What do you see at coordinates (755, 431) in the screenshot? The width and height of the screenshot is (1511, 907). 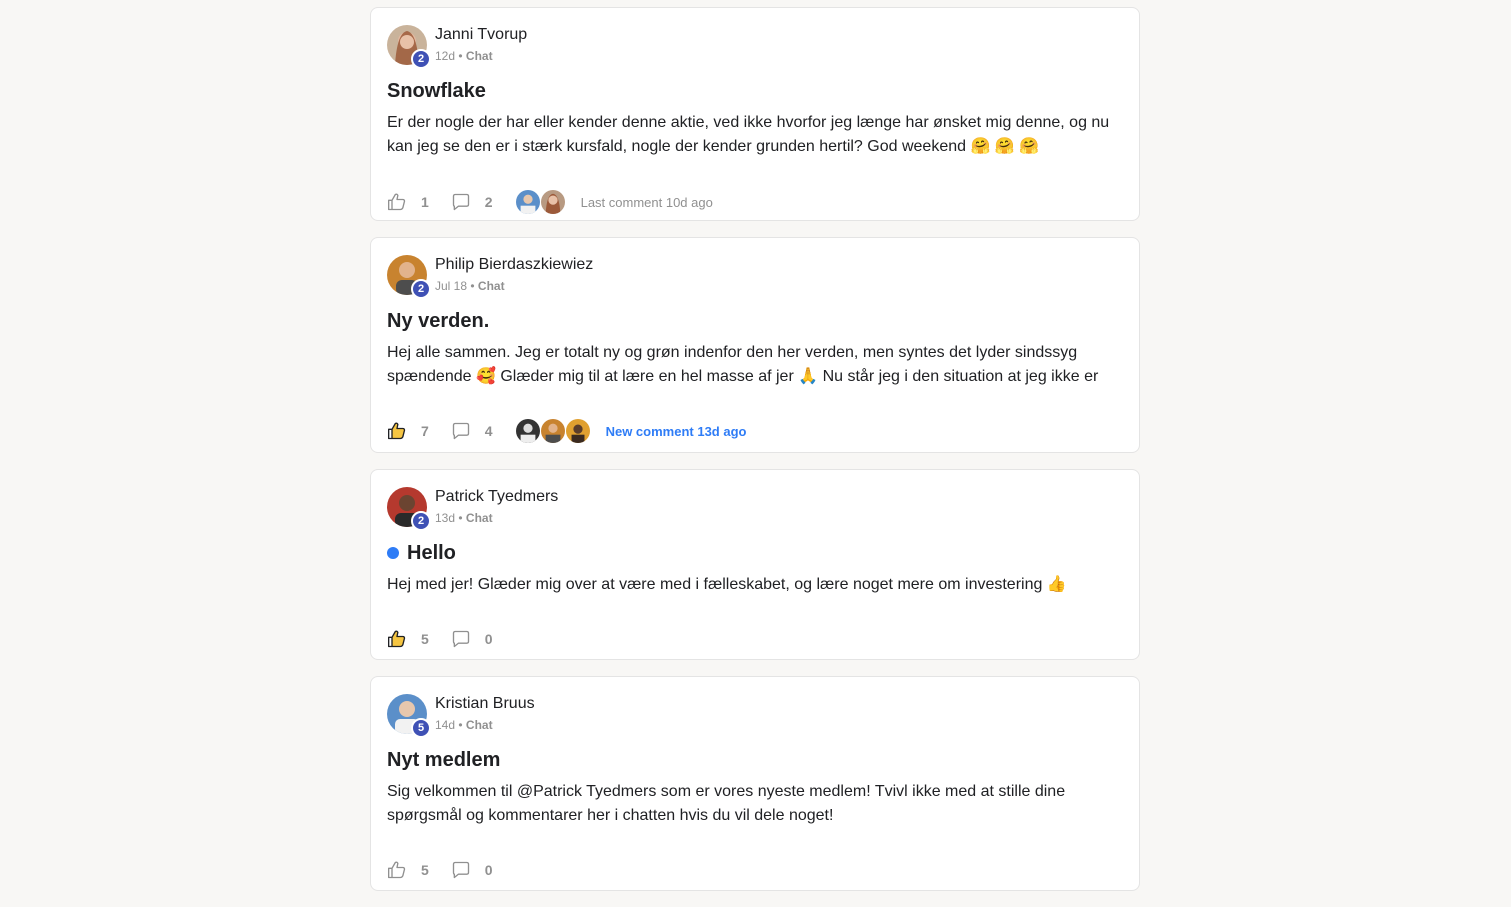 I see `post-footer: 7 4 New comment 13d ago` at bounding box center [755, 431].